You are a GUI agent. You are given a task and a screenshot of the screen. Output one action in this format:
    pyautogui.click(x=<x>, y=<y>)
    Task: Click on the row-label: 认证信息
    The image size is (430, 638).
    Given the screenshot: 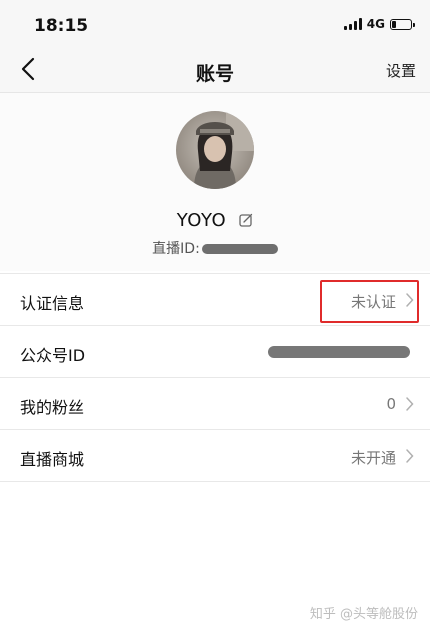 What is the action you would take?
    pyautogui.click(x=52, y=303)
    